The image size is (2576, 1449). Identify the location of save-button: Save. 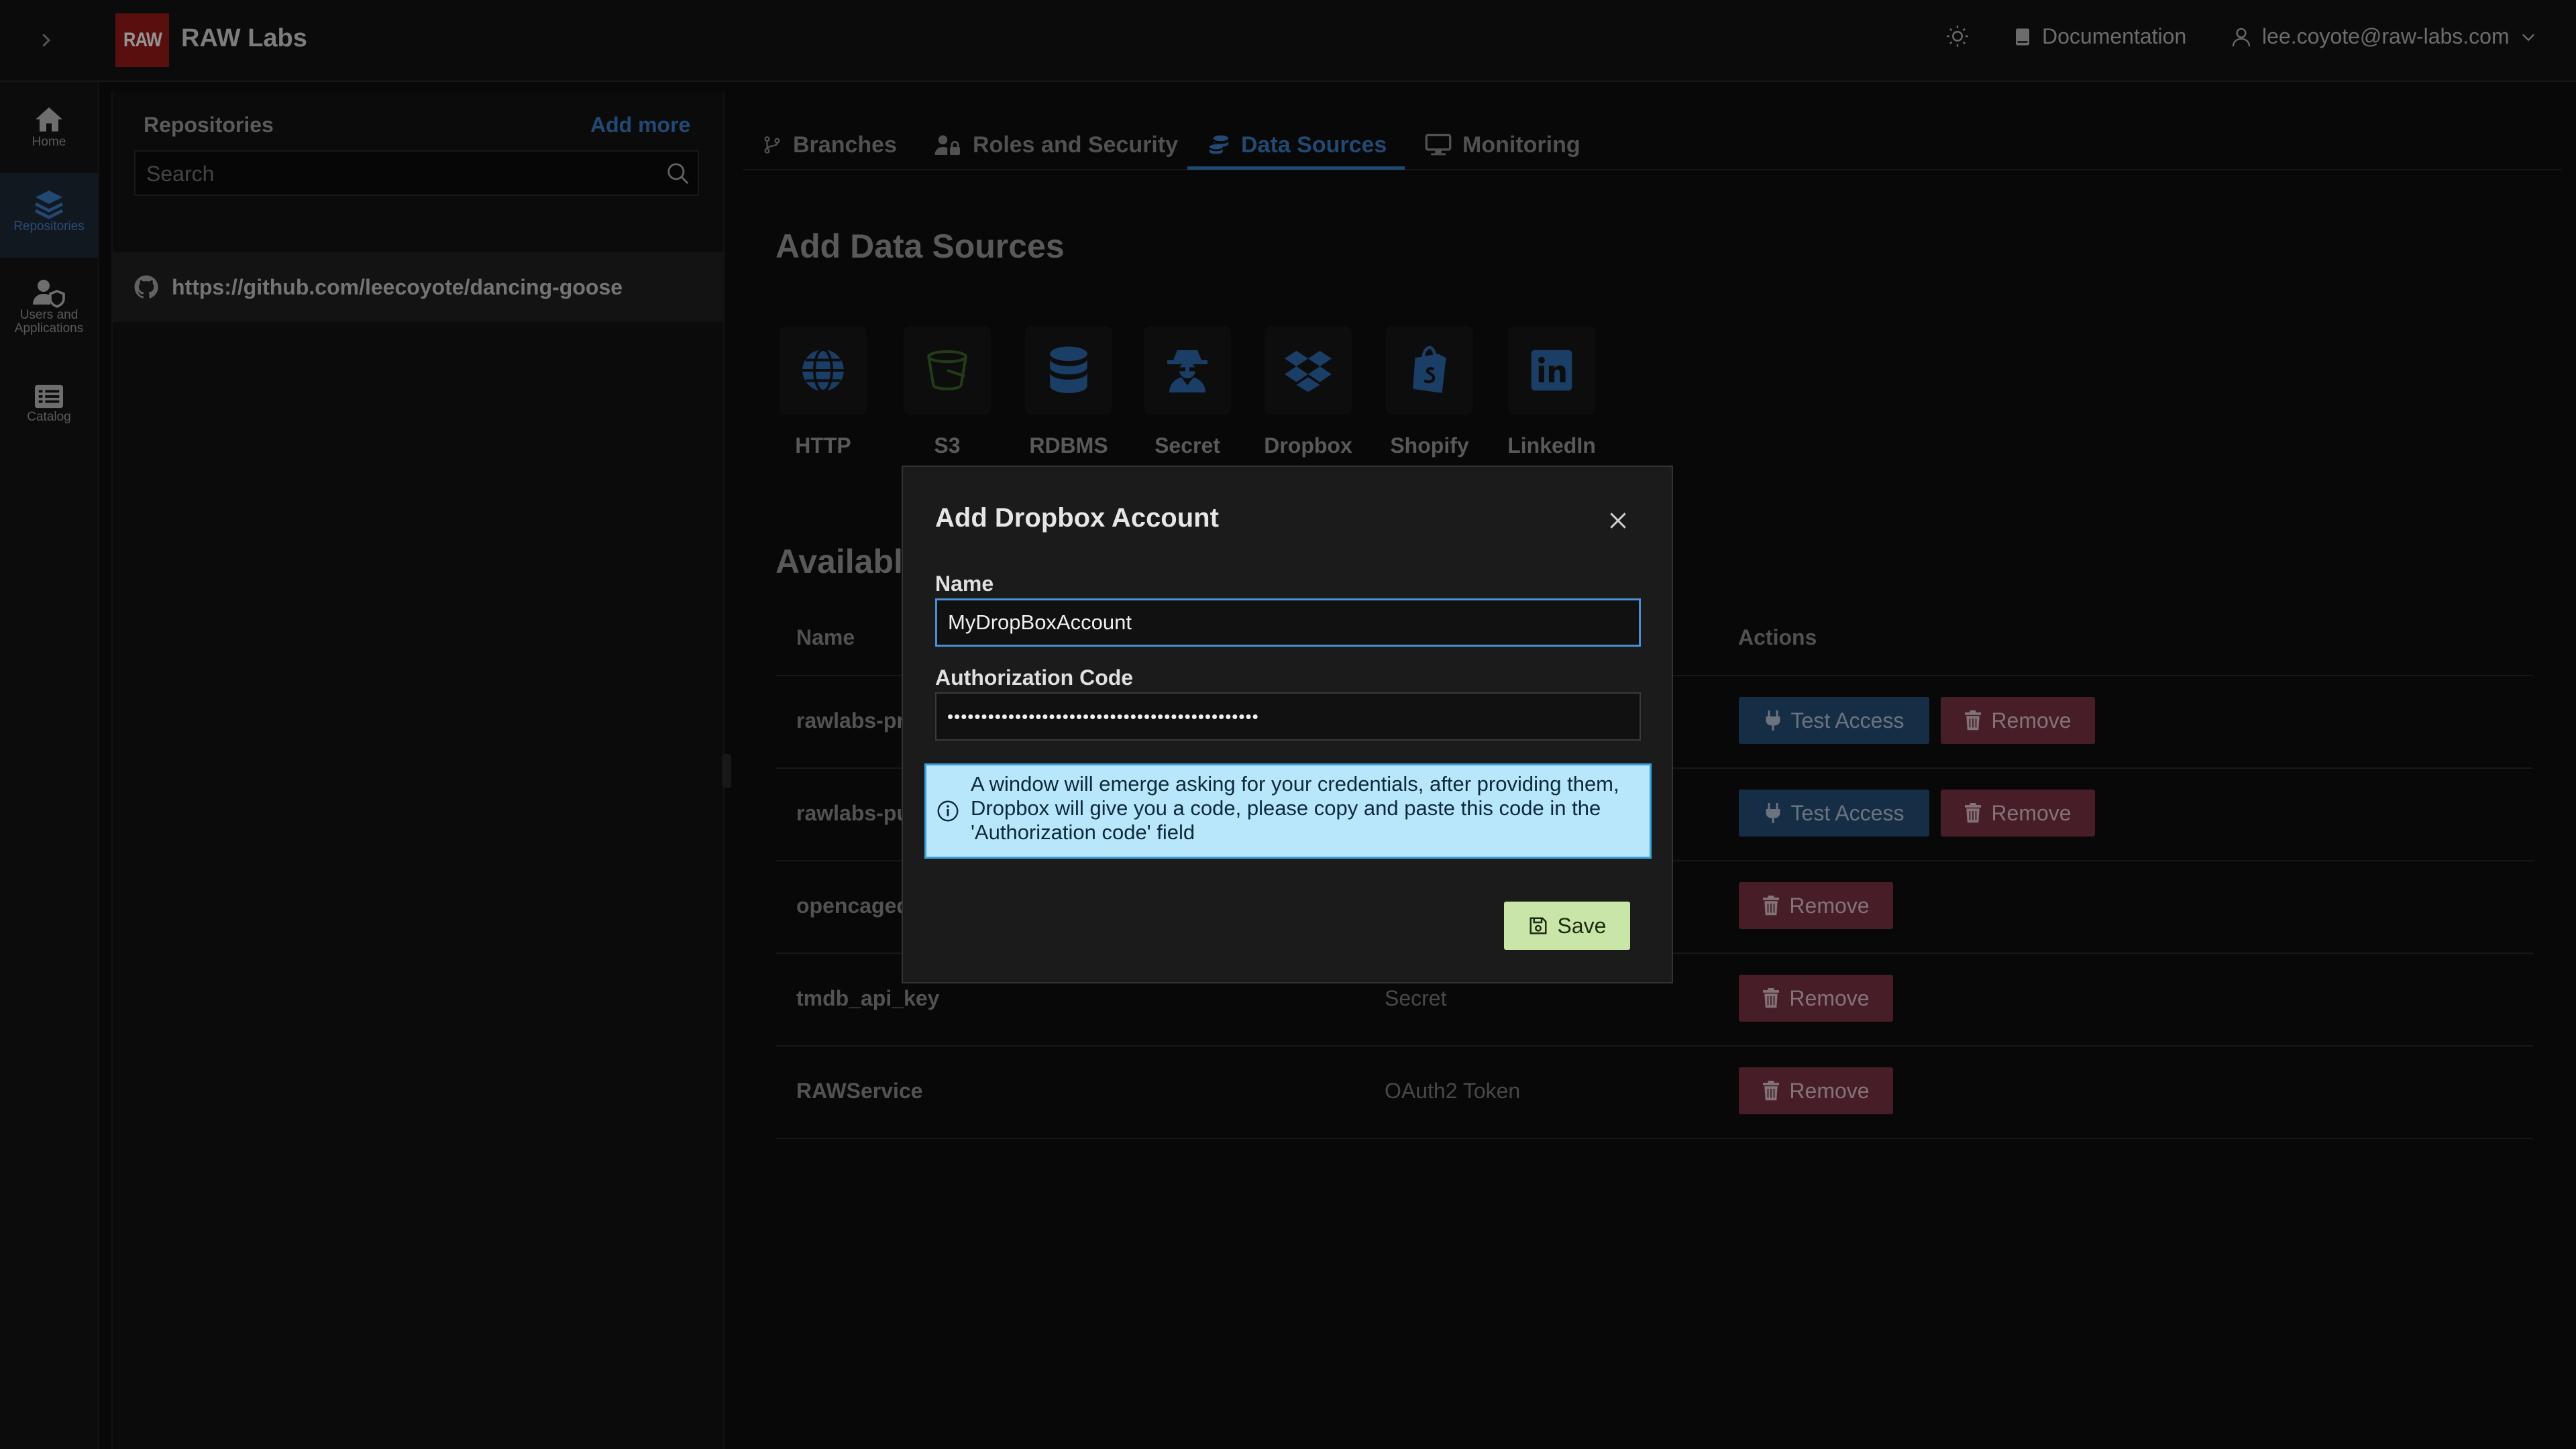
(1567, 926).